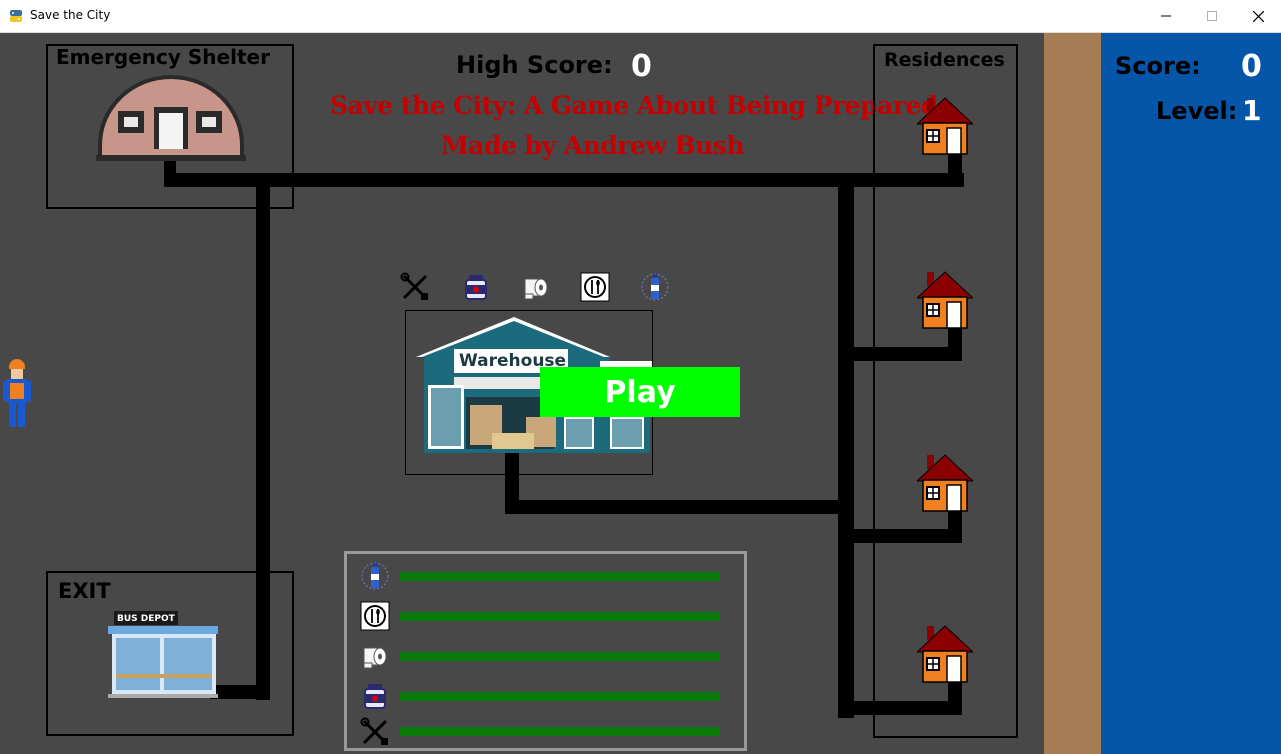 The image size is (1281, 754). What do you see at coordinates (560, 696) in the screenshot?
I see `medicine-supply-bar` at bounding box center [560, 696].